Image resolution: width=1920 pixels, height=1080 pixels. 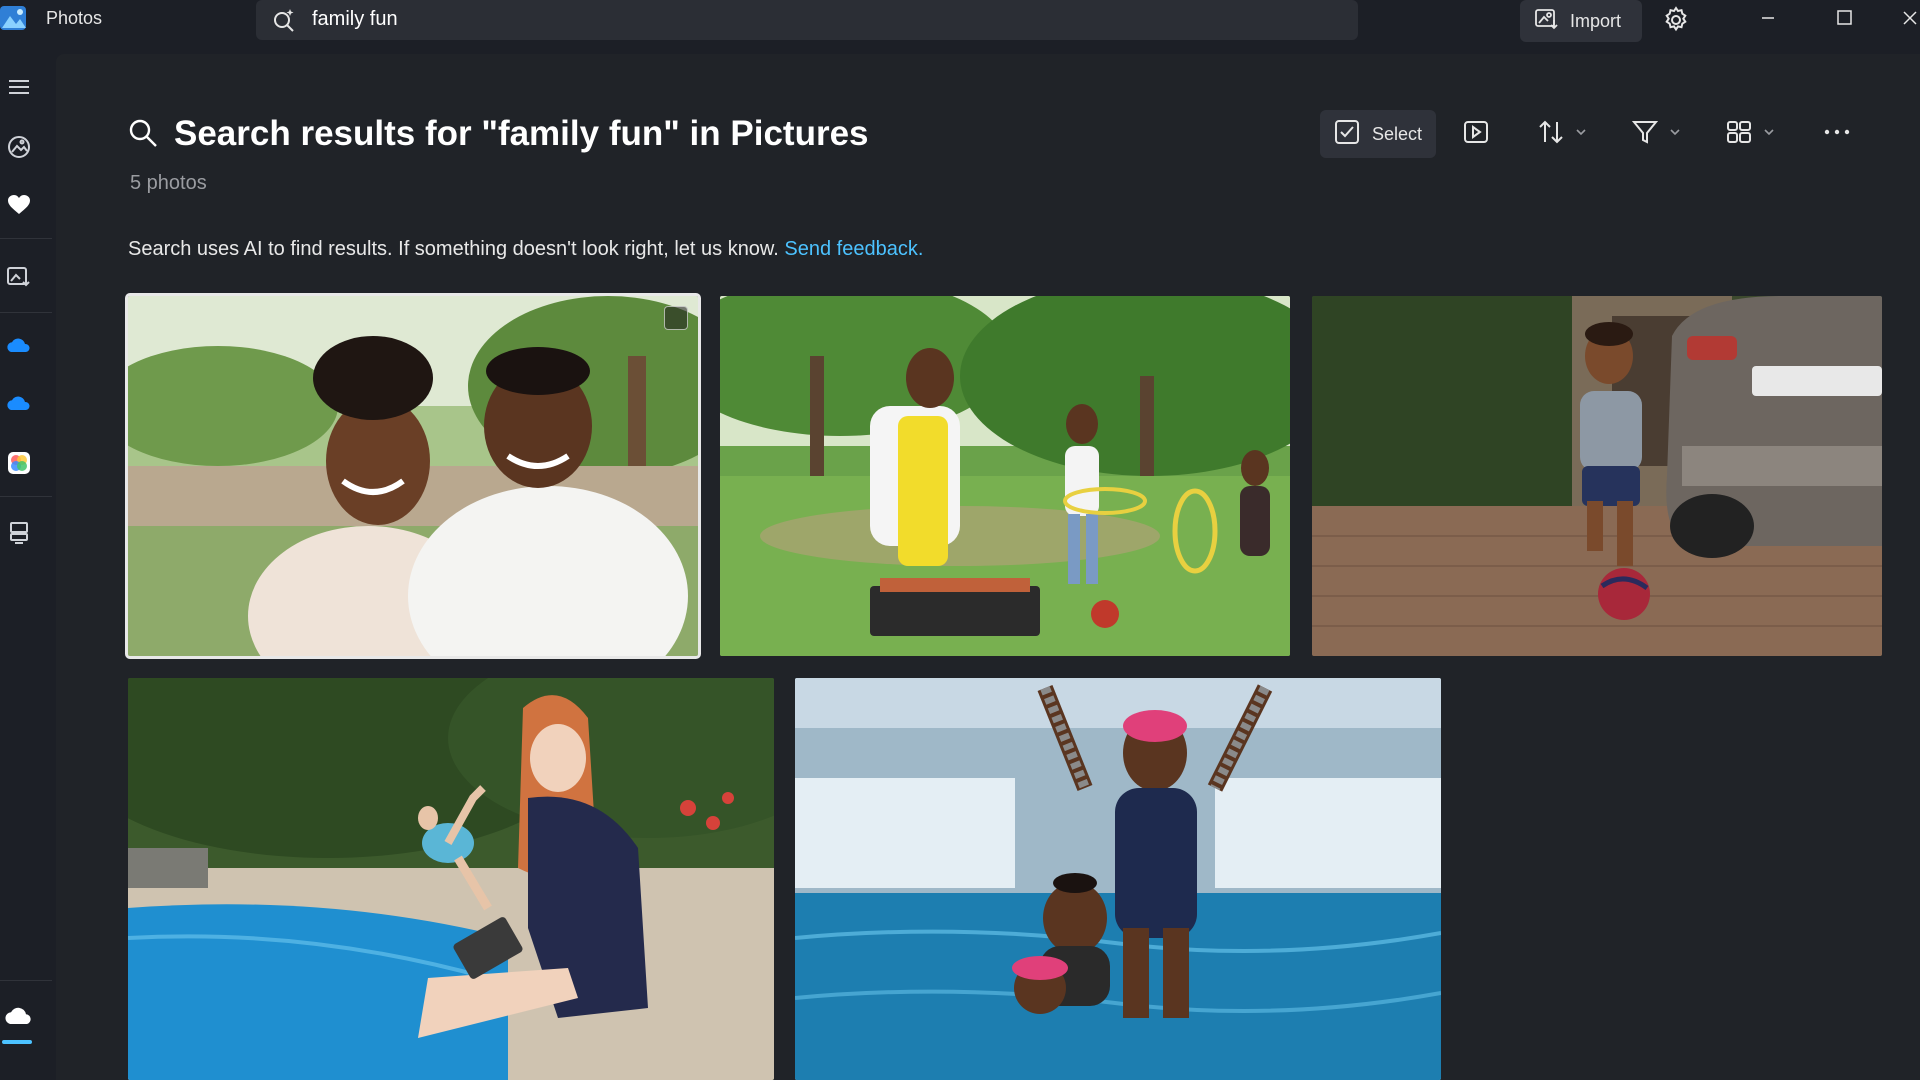 I want to click on select-label: Select, so click(x=1397, y=133).